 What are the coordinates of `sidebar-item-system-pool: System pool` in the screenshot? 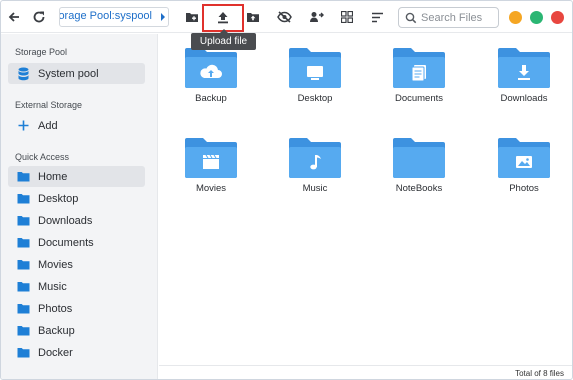 It's located at (76, 73).